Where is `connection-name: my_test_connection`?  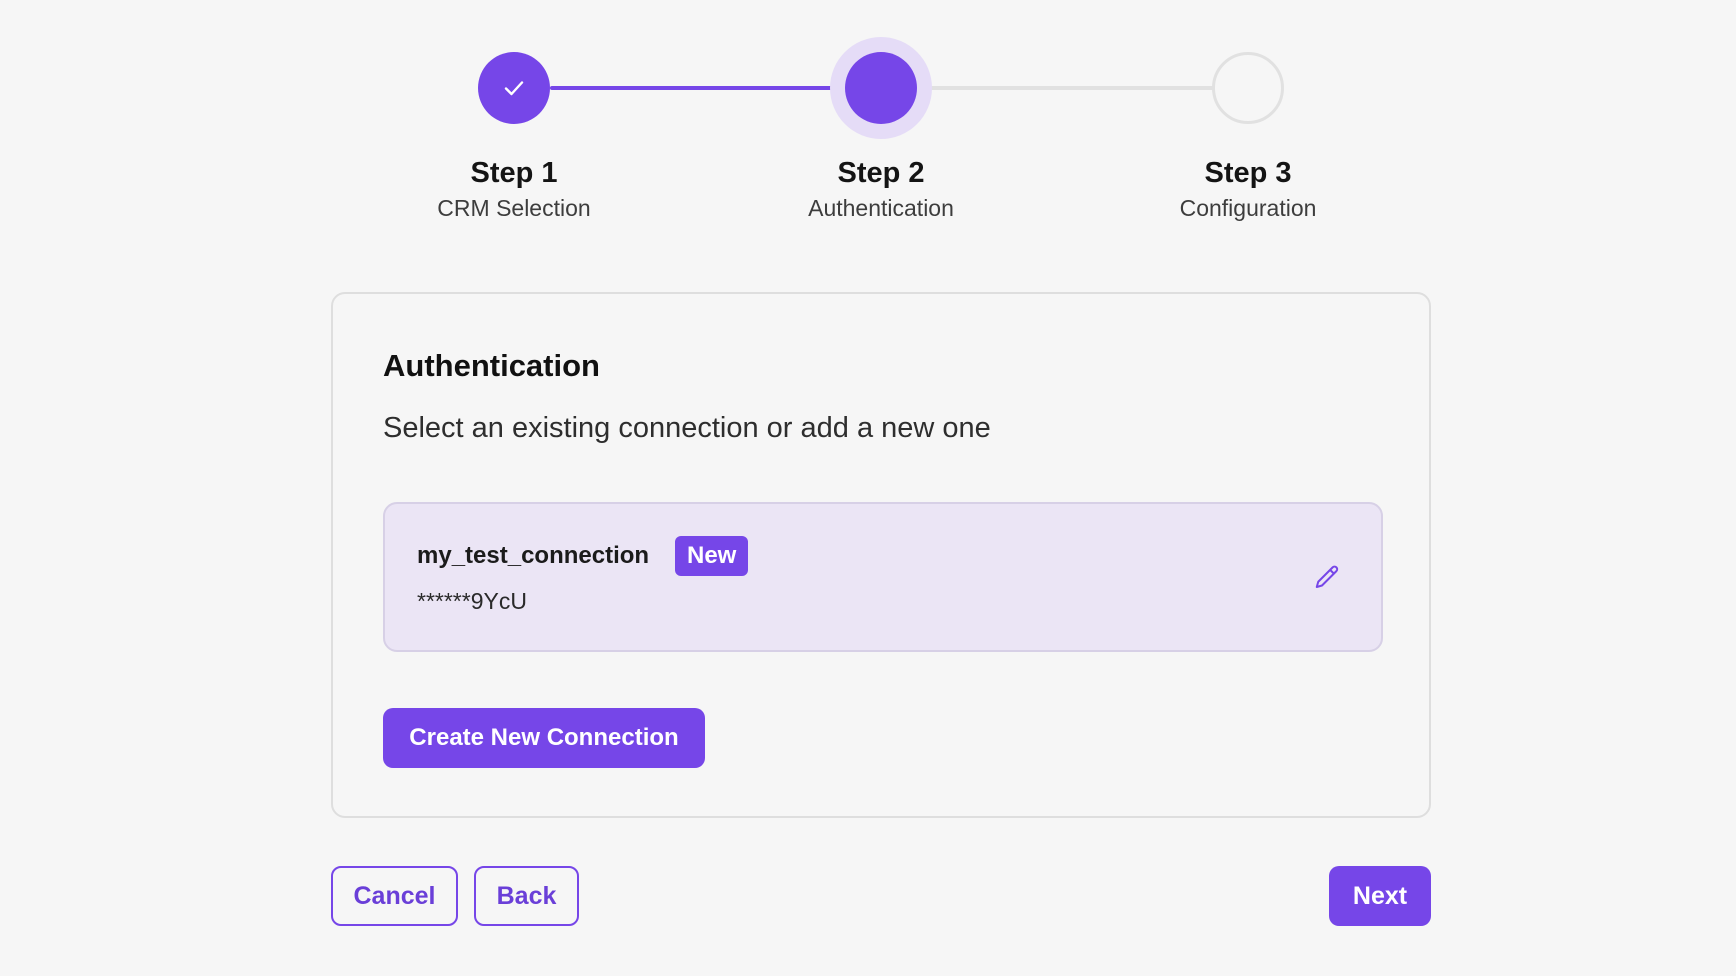 connection-name: my_test_connection is located at coordinates (533, 555).